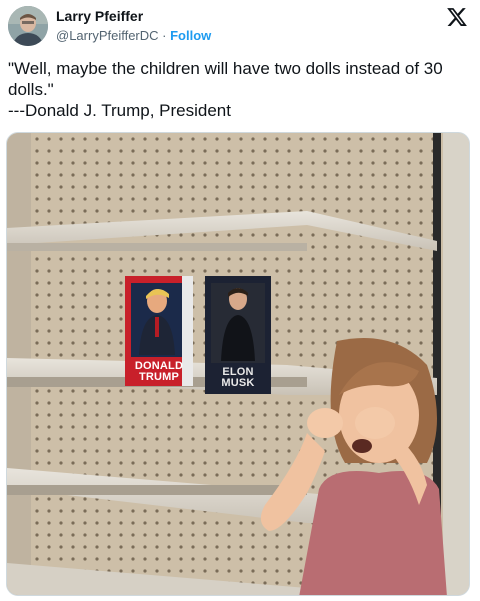  I want to click on author-handle-line: @LarryPfeifferDC · Follow, so click(133, 35).